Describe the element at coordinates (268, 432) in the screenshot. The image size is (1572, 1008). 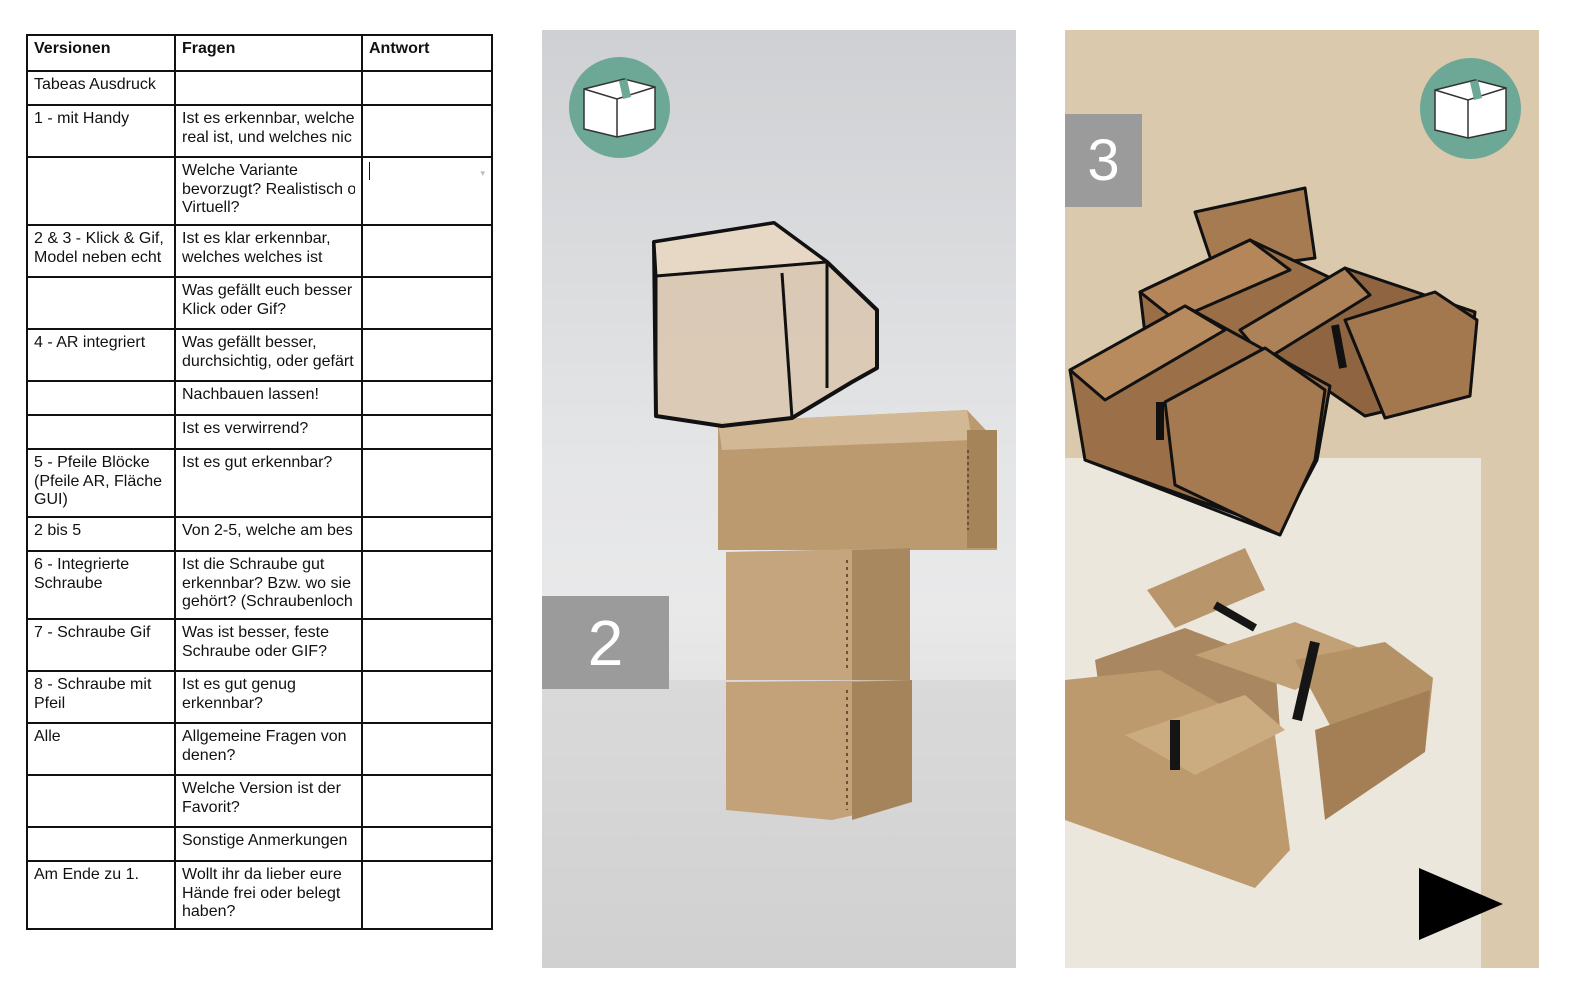
I see `question-cell: Ist es verwirrend?` at that location.